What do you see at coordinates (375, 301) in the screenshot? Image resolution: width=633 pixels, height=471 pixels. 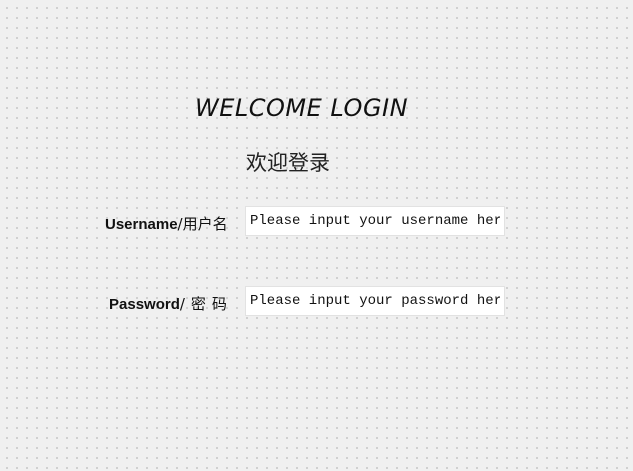 I see `password-input` at bounding box center [375, 301].